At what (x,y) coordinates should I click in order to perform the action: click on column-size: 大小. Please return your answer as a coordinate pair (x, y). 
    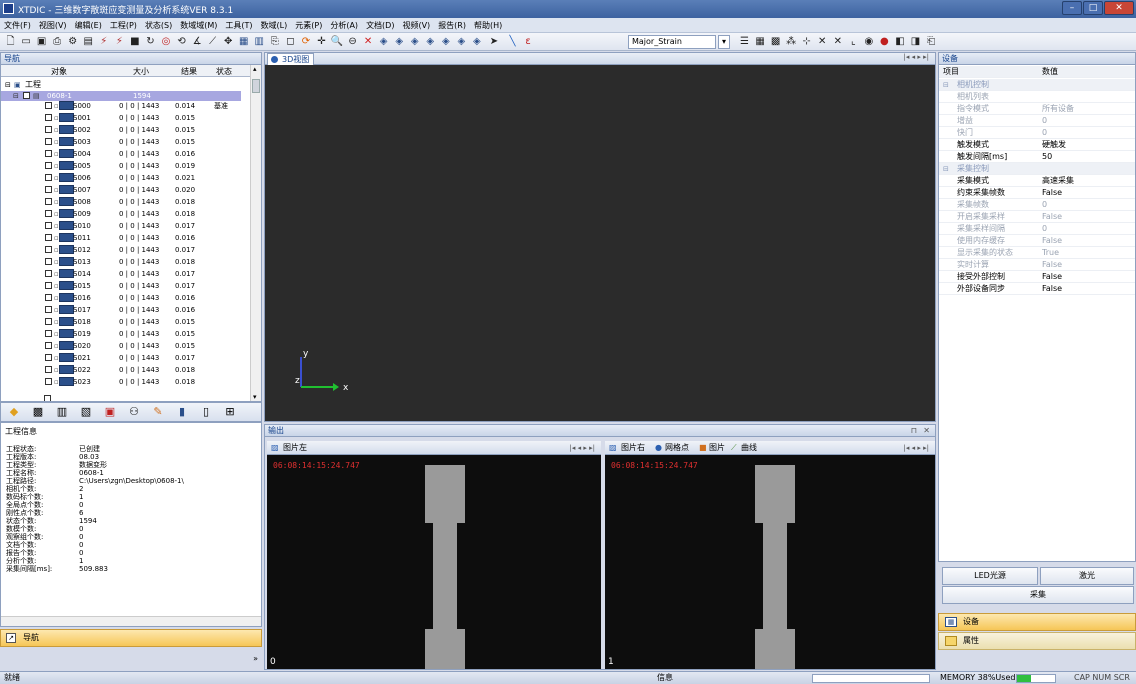
    Looking at the image, I should click on (141, 71).